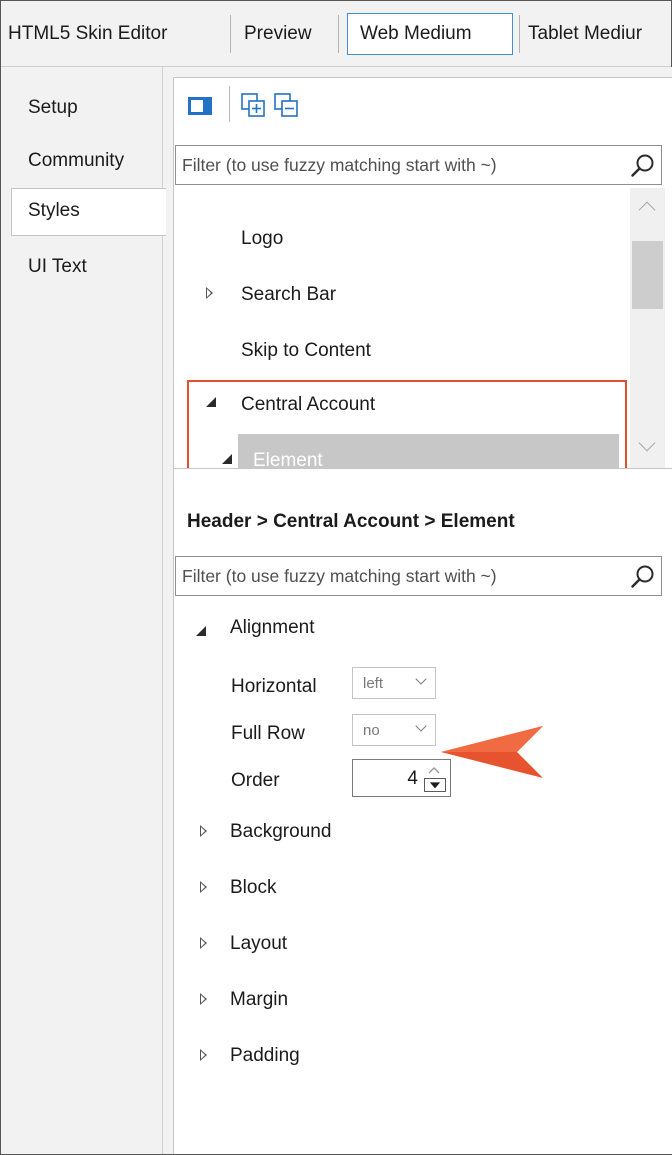 The width and height of the screenshot is (672, 1155). What do you see at coordinates (423, 106) in the screenshot?
I see `toolbar` at bounding box center [423, 106].